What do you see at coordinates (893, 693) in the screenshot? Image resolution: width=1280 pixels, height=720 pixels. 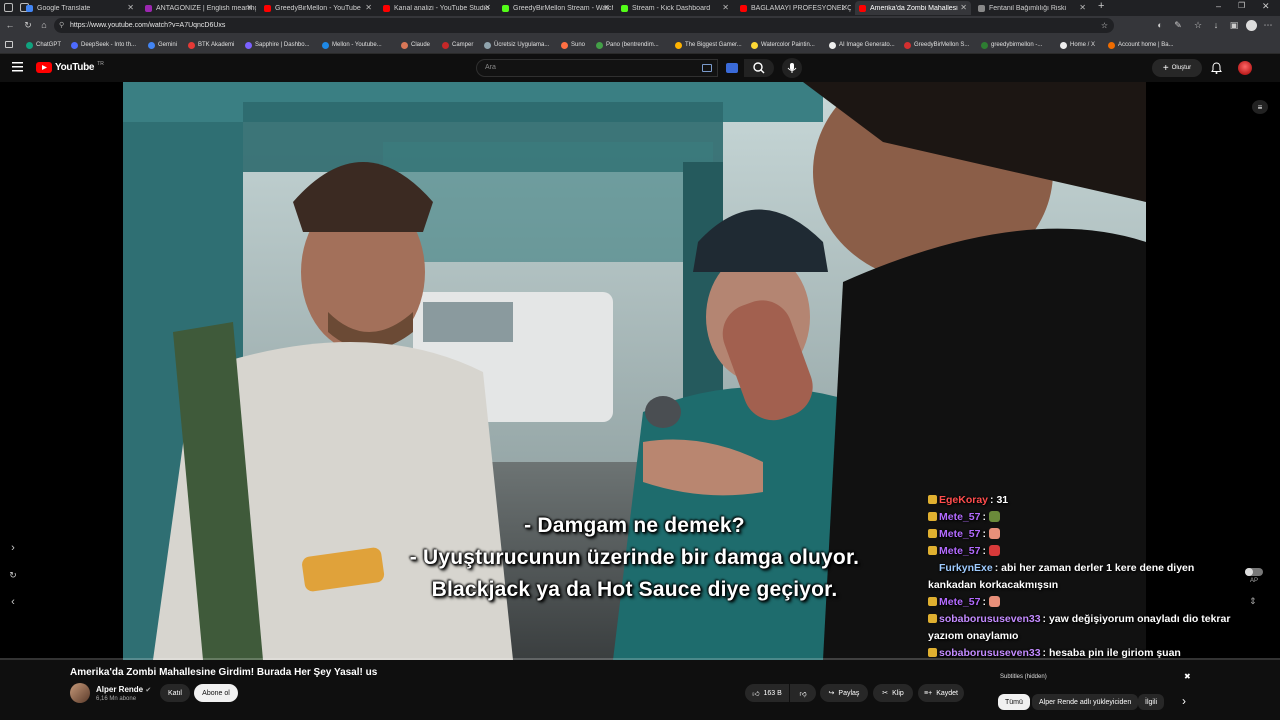 I see `clip-button: ✂ Klip` at bounding box center [893, 693].